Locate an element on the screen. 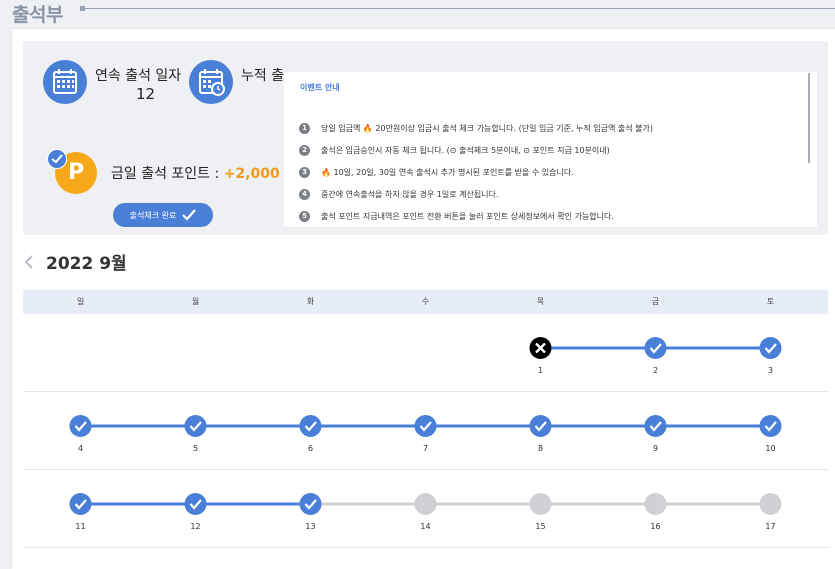  title-divider is located at coordinates (457, 8).